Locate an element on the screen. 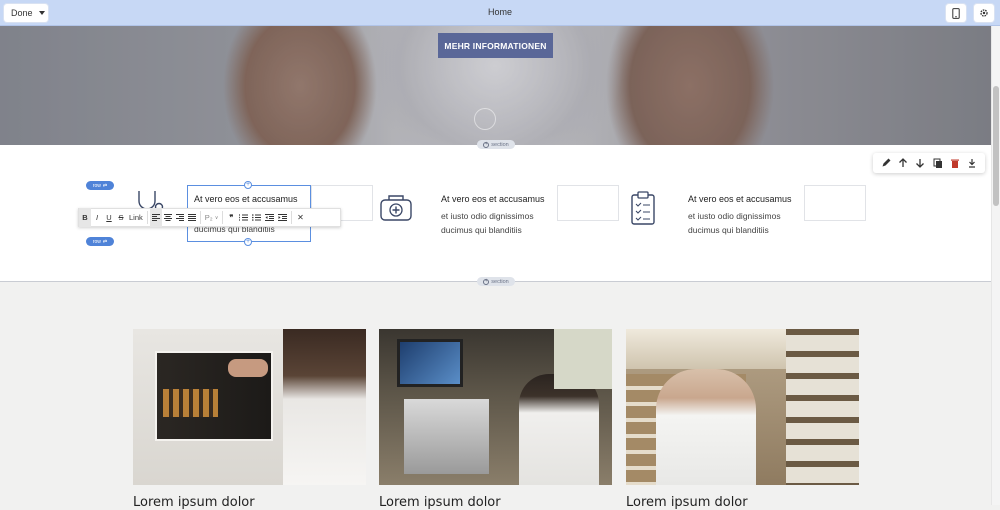 This screenshot has width=1000, height=510. align-center-button is located at coordinates (168, 217).